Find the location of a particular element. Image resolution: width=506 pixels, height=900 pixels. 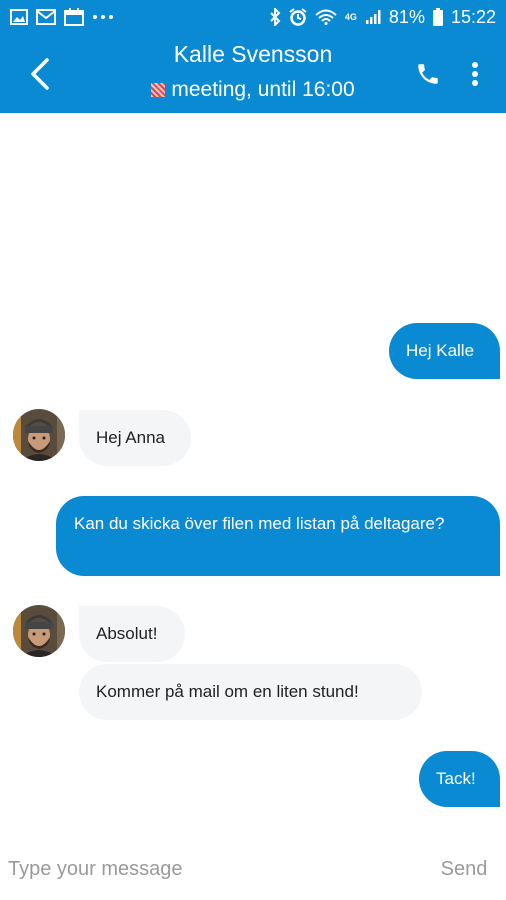

message-bubble-outgoing: Hej Kalle is located at coordinates (444, 351).